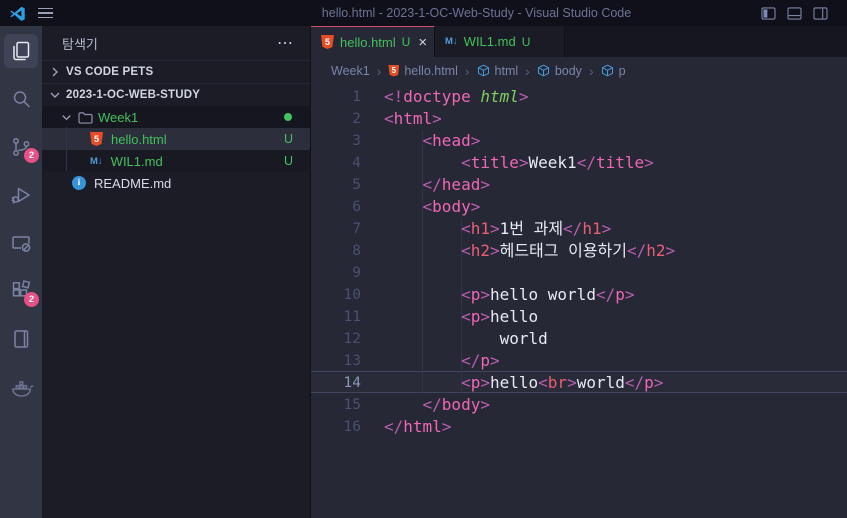  I want to click on code-line: </p>, so click(615, 361).